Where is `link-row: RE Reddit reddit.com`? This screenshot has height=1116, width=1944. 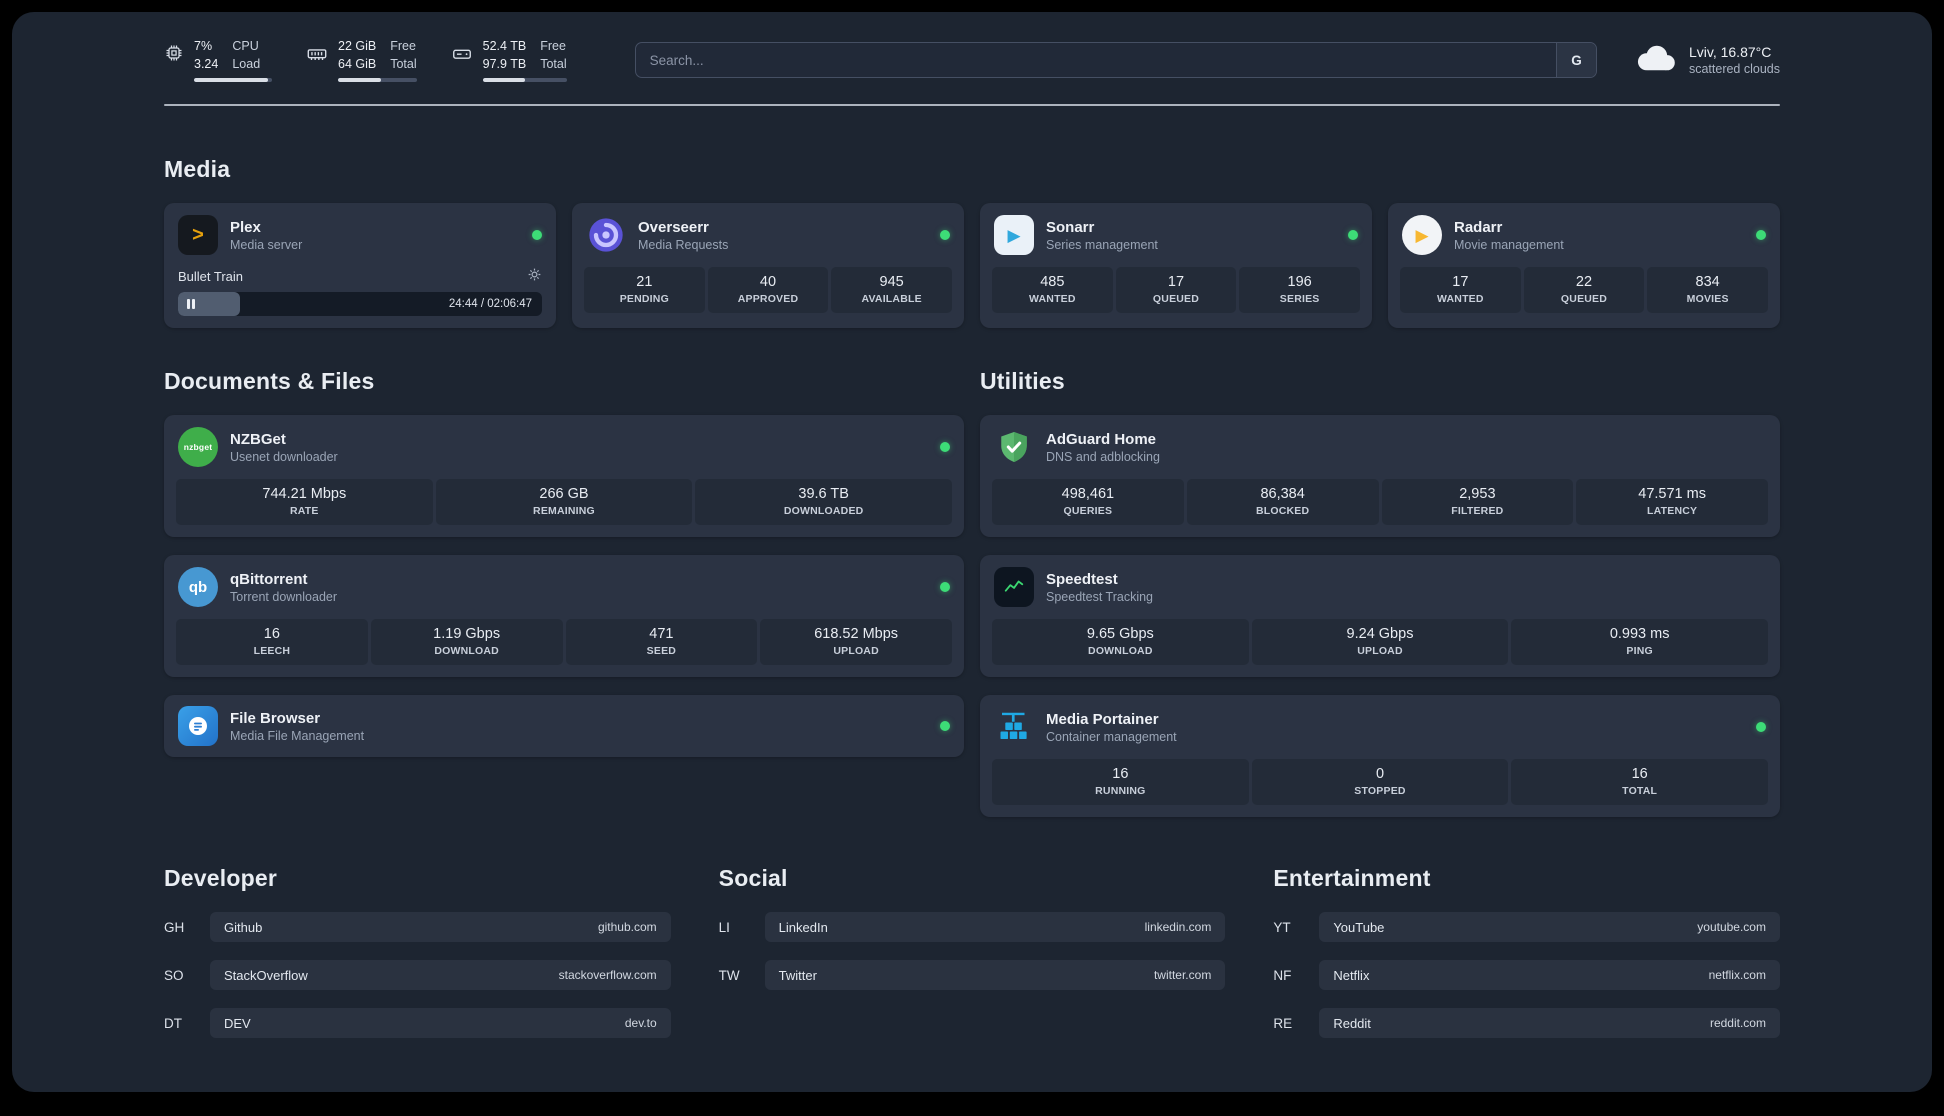
link-row: RE Reddit reddit.com is located at coordinates (1526, 1023).